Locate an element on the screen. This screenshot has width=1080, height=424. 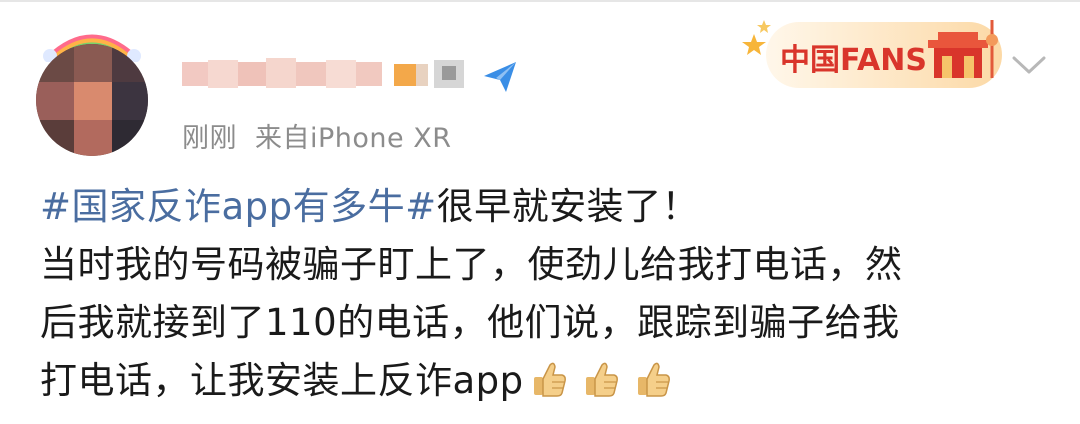
post-line-4: 打电话，让我安装上反诈app is located at coordinates (545, 381).